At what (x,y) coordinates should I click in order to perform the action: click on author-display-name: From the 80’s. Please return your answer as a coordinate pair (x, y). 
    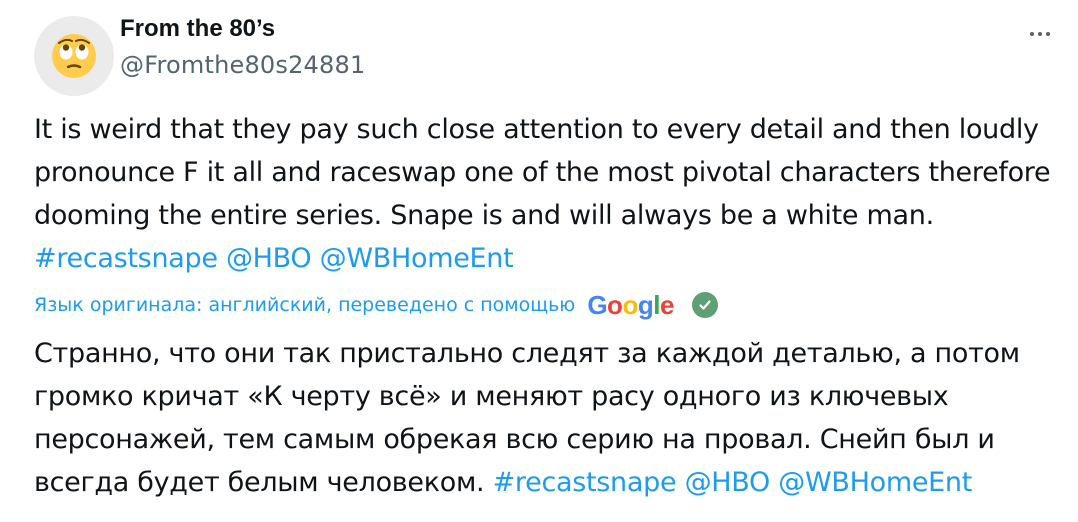
    Looking at the image, I should click on (242, 29).